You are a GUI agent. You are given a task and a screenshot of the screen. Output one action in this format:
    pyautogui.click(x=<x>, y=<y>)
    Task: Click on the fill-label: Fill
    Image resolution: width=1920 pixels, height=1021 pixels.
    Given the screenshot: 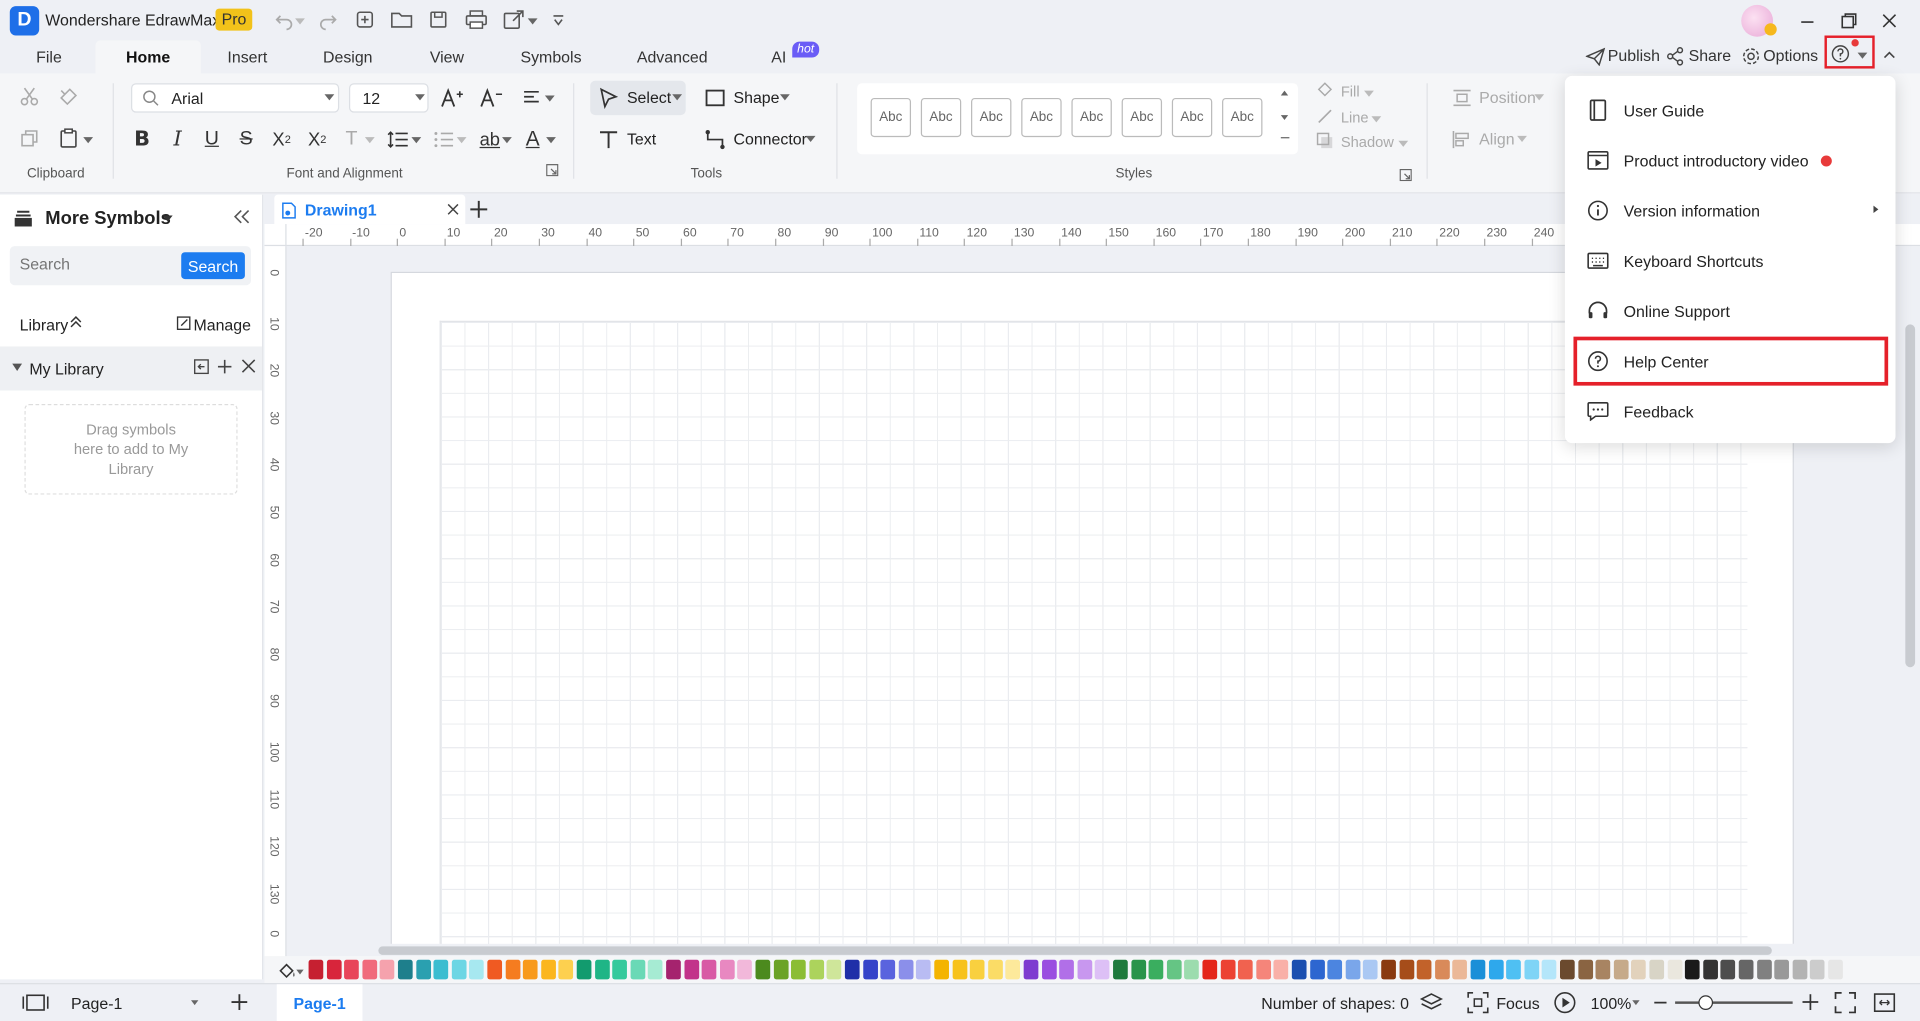 What is the action you would take?
    pyautogui.click(x=1350, y=91)
    